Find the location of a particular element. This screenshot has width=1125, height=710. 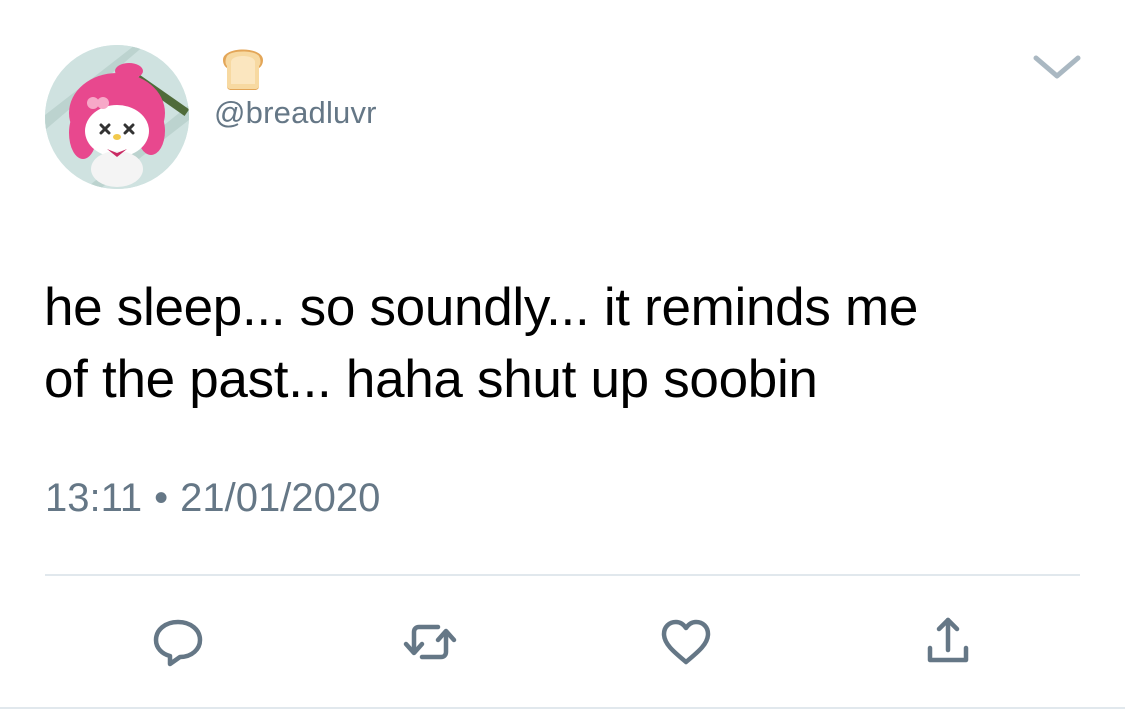

tweet-time: 13:11 is located at coordinates (94, 498).